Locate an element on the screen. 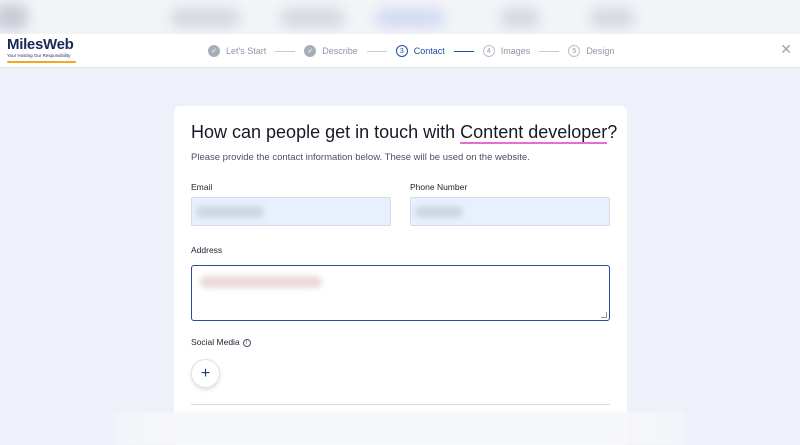 The image size is (800, 445). step-label: Images is located at coordinates (515, 51).